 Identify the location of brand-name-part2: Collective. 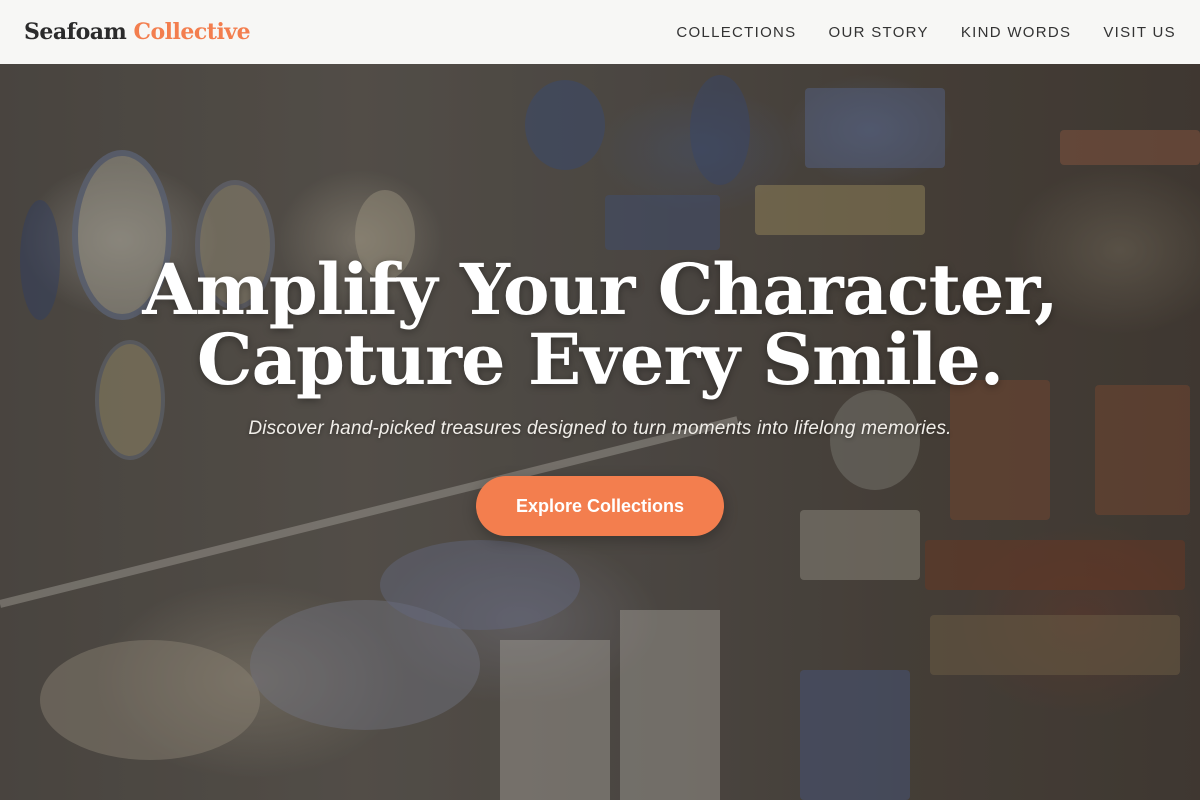
(192, 32).